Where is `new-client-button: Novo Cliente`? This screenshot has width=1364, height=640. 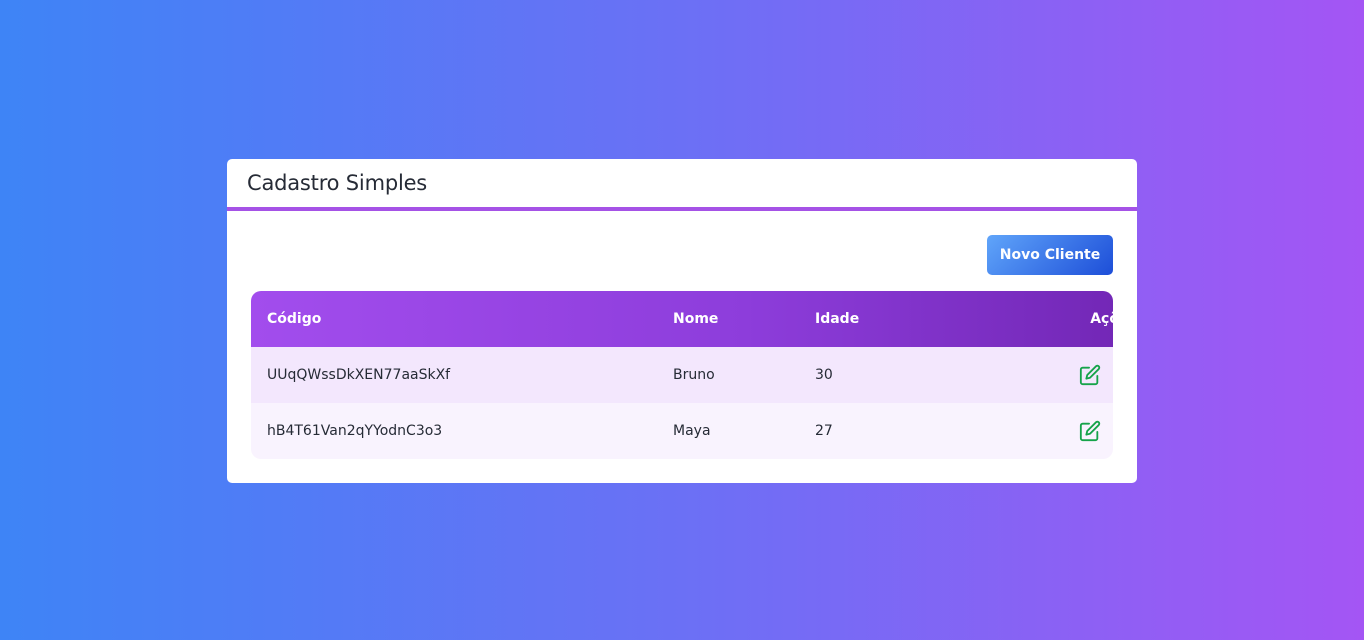
new-client-button: Novo Cliente is located at coordinates (1050, 255).